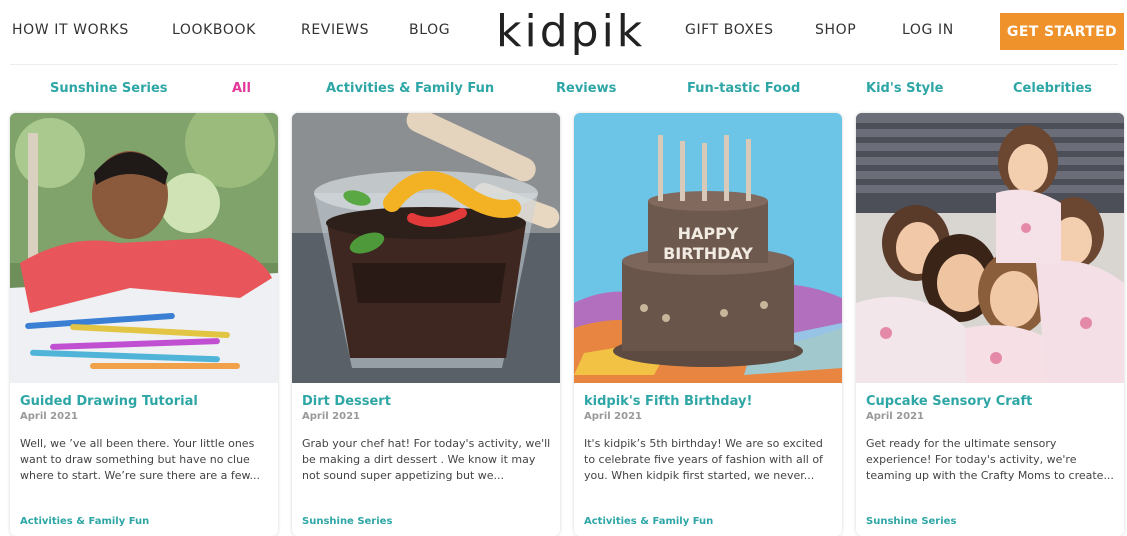  I want to click on category-activities-family-fun: Activities & Family Fun, so click(410, 88).